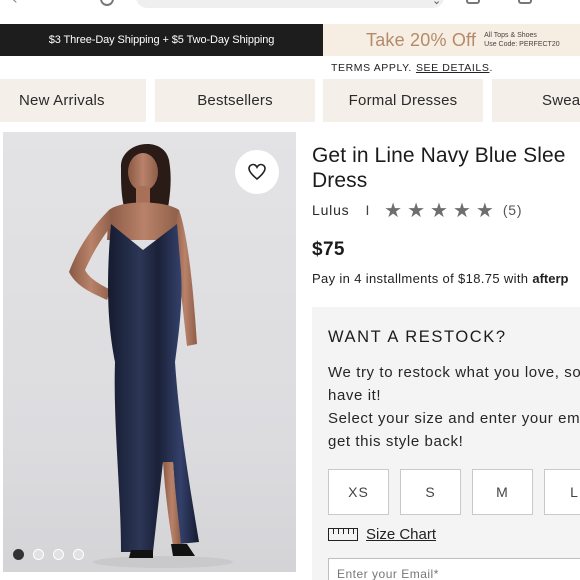 Image resolution: width=580 pixels, height=580 pixels. I want to click on product-price: $75, so click(328, 249).